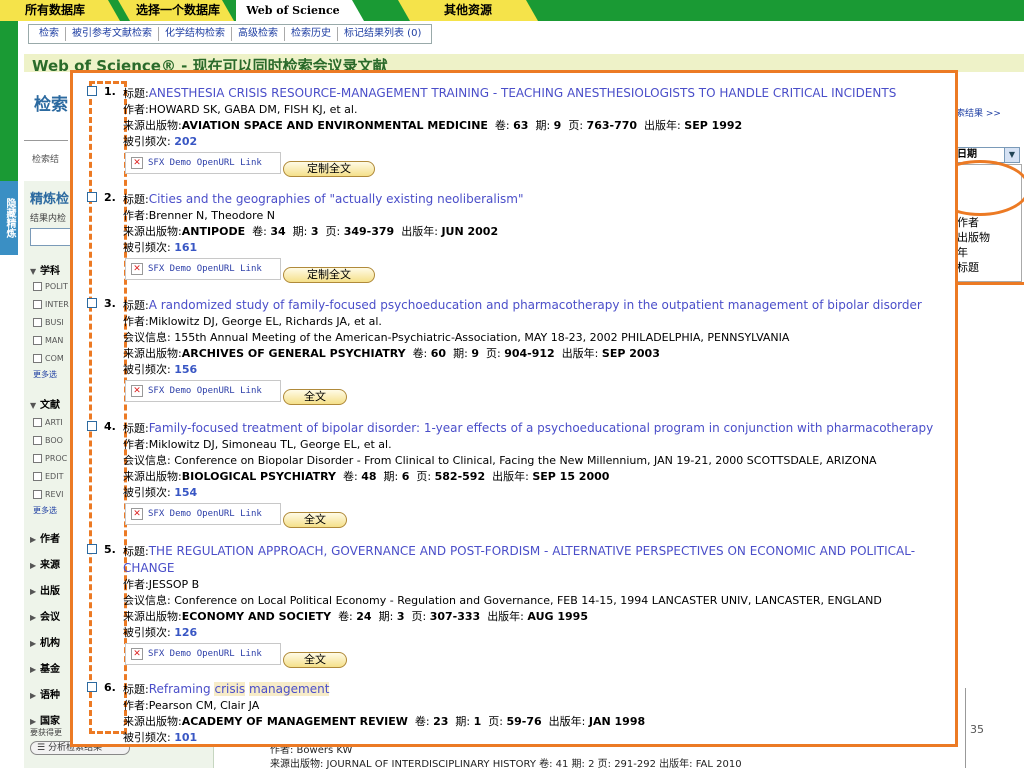 The height and width of the screenshot is (772, 1024). I want to click on facet-option-label: MAN, so click(54, 340).